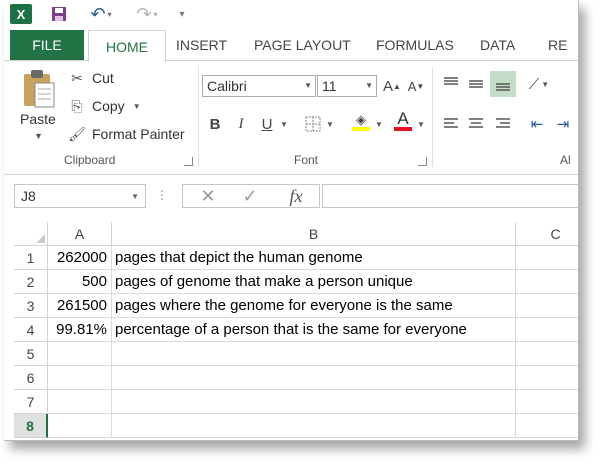 This screenshot has width=600, height=467. Describe the element at coordinates (90, 160) in the screenshot. I see `clipboard-group-label: Clipboard` at that location.